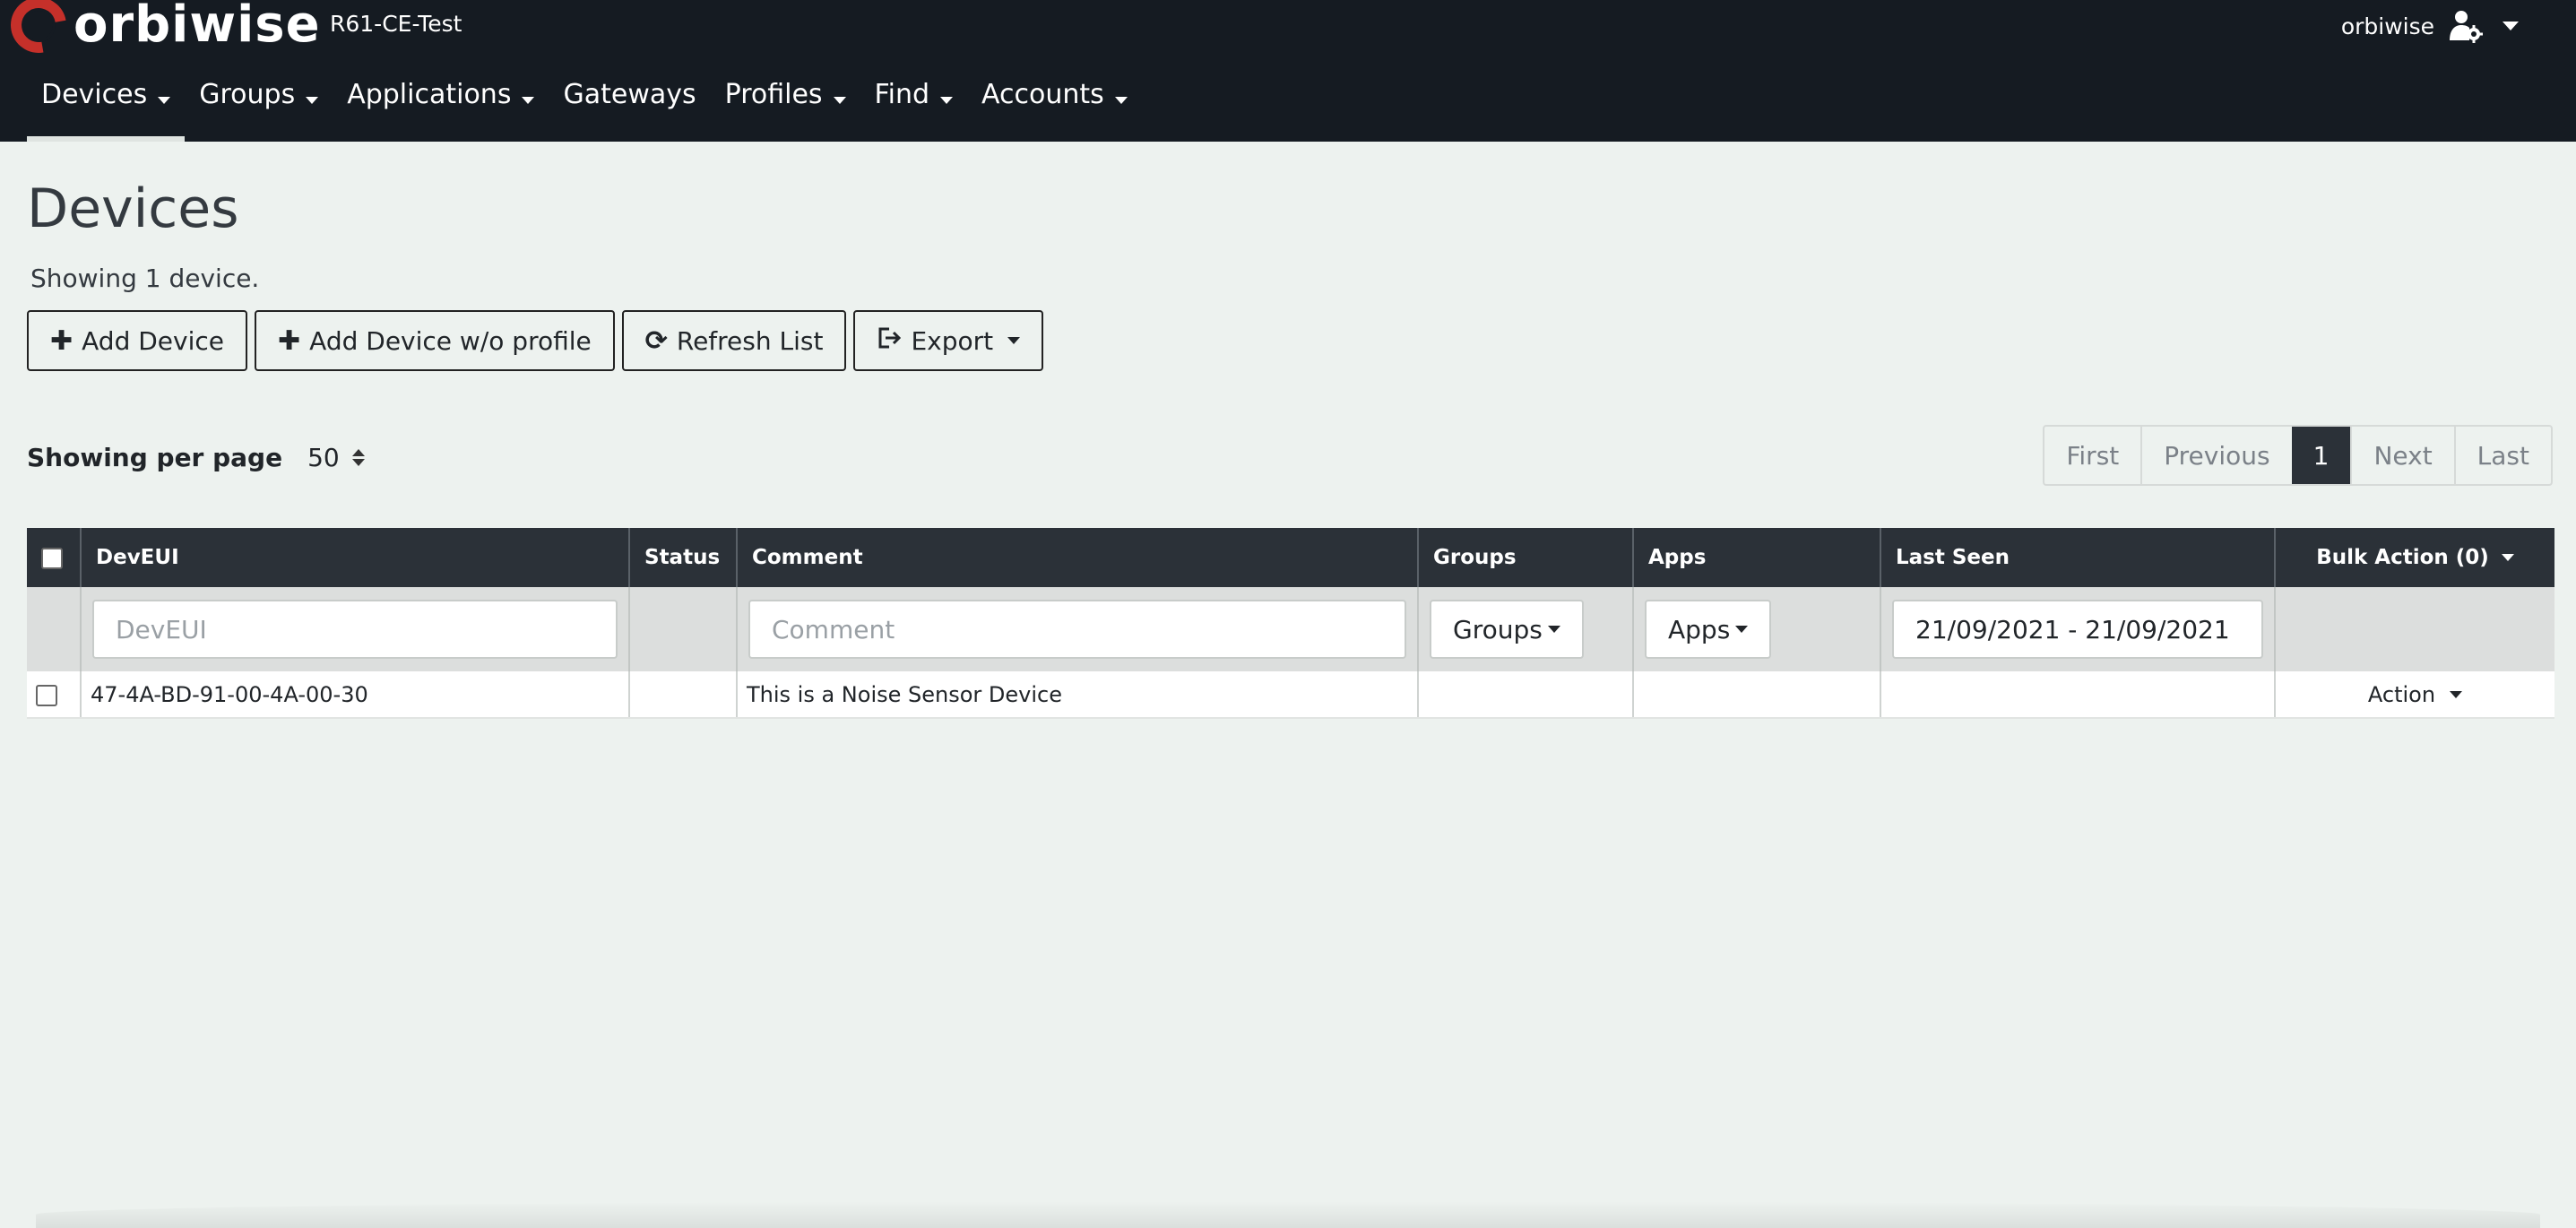 The image size is (2576, 1228). What do you see at coordinates (94, 94) in the screenshot?
I see `nav-label: Devices` at bounding box center [94, 94].